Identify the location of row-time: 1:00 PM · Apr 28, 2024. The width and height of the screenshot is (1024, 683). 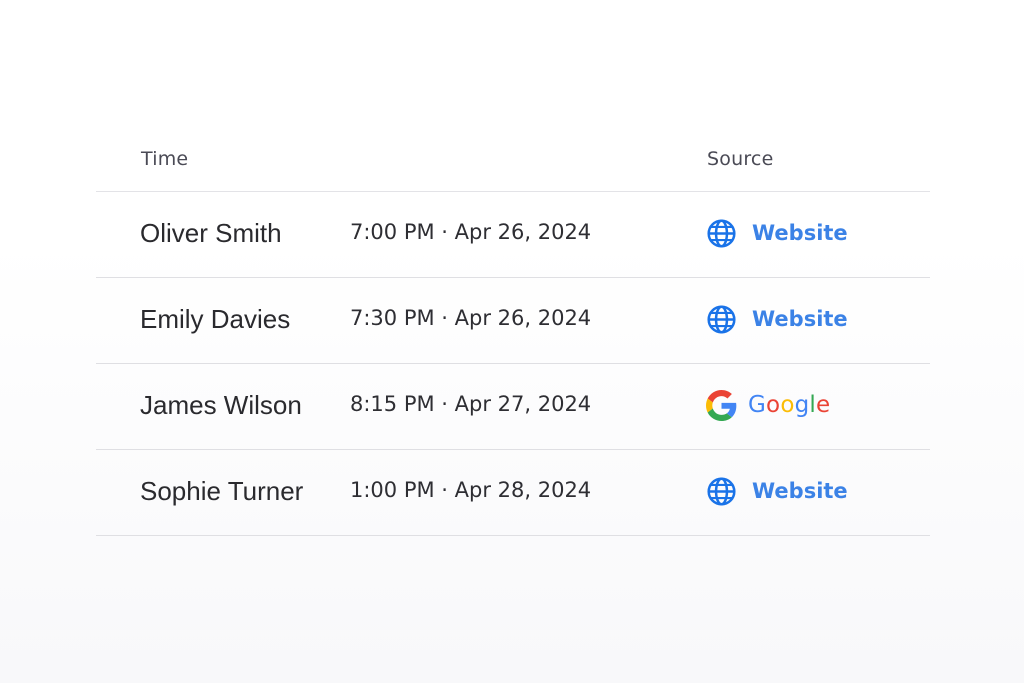
(471, 490).